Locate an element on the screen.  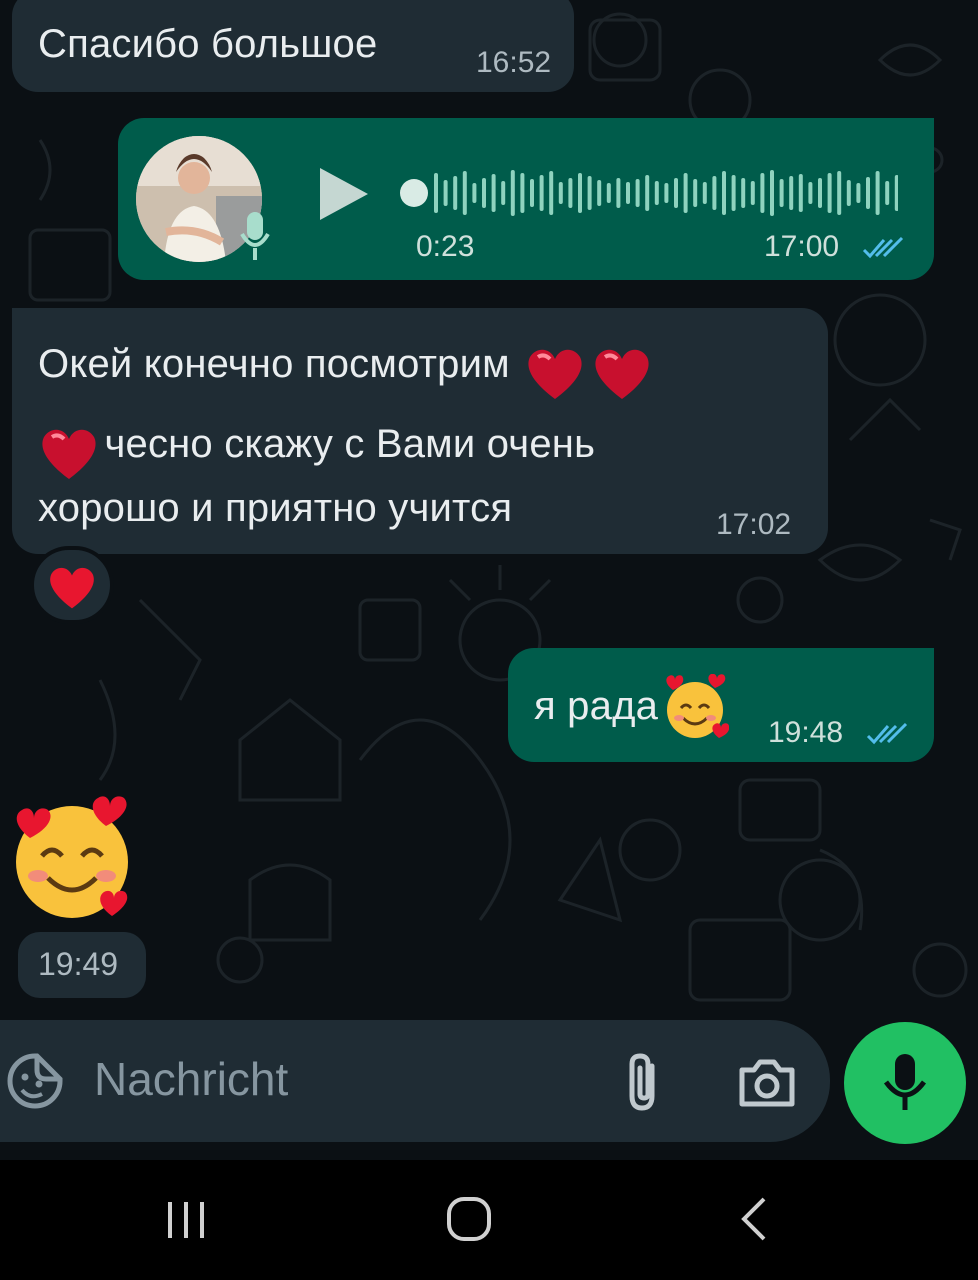
message-line-1: Окей конечно посмотрим is located at coordinates (345, 365).